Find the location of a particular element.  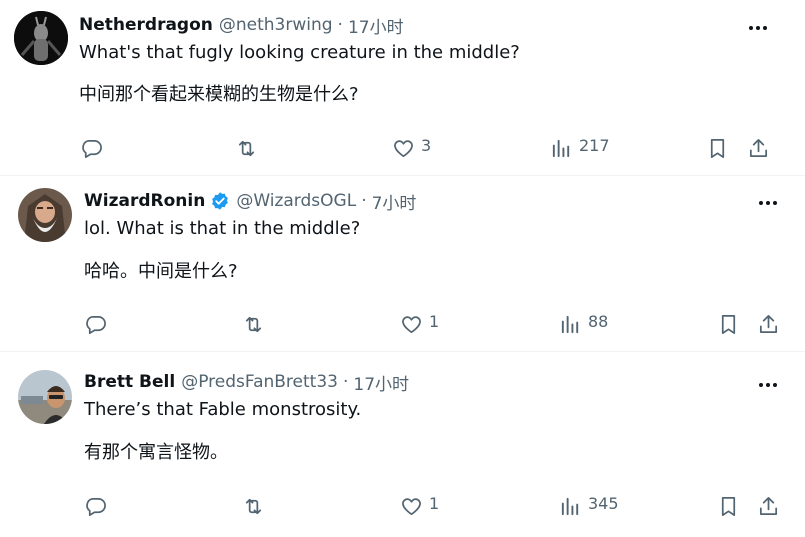

views-button: 88 is located at coordinates (583, 324).